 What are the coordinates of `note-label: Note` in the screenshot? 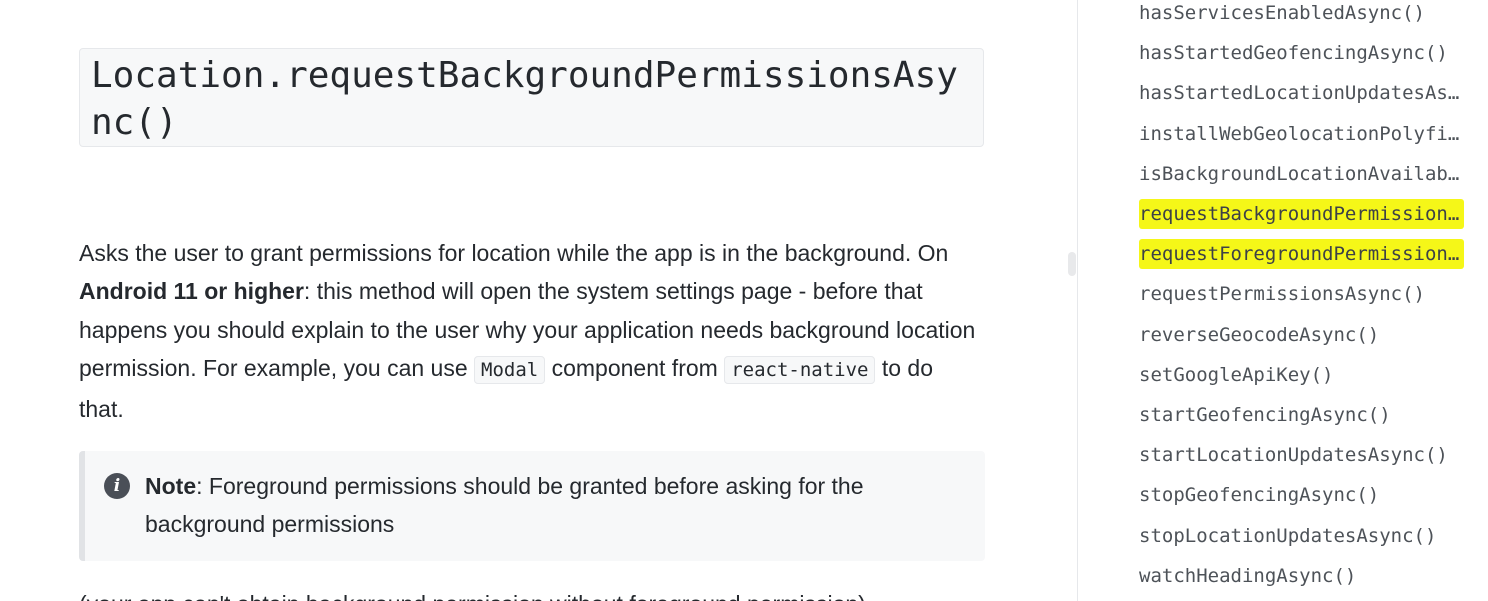 It's located at (171, 486).